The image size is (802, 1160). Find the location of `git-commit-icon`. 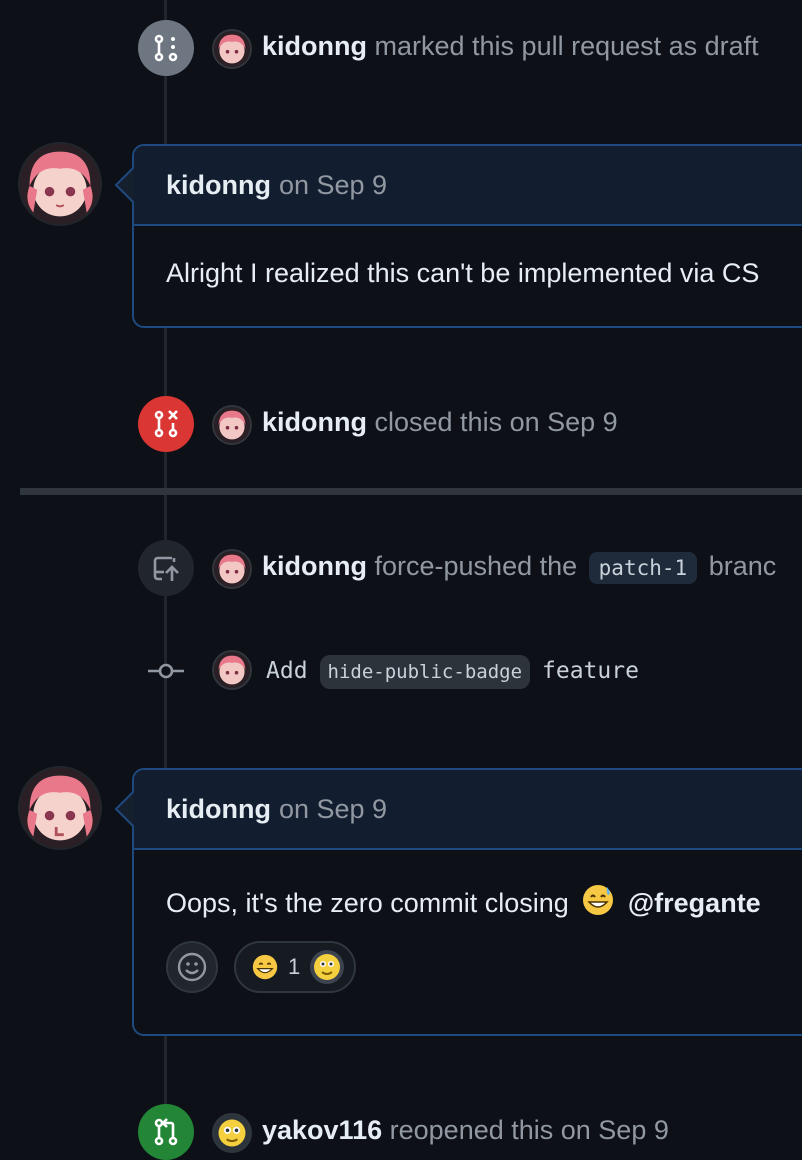

git-commit-icon is located at coordinates (166, 671).